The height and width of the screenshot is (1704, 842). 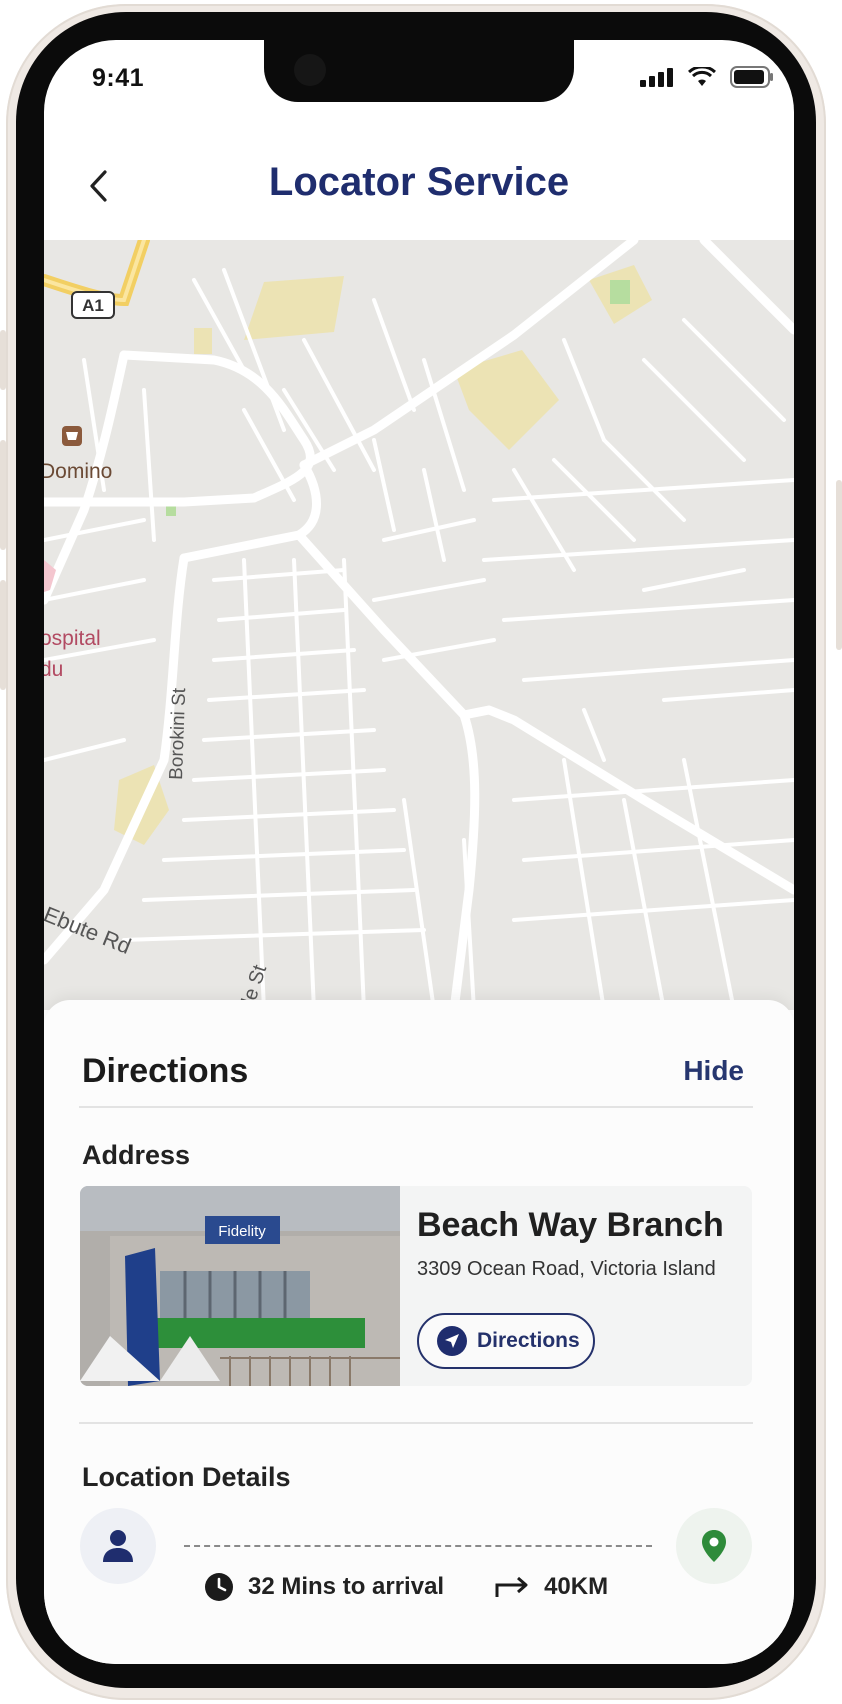 I want to click on user-icon, so click(x=118, y=1546).